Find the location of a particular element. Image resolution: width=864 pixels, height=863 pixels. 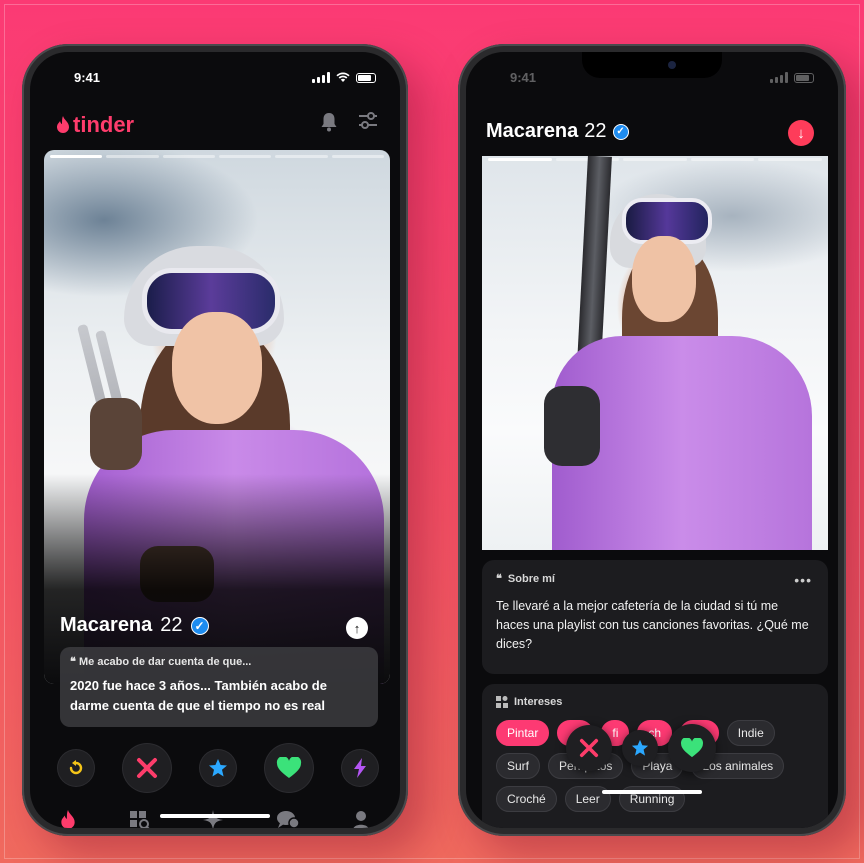

rewind-button is located at coordinates (76, 768).